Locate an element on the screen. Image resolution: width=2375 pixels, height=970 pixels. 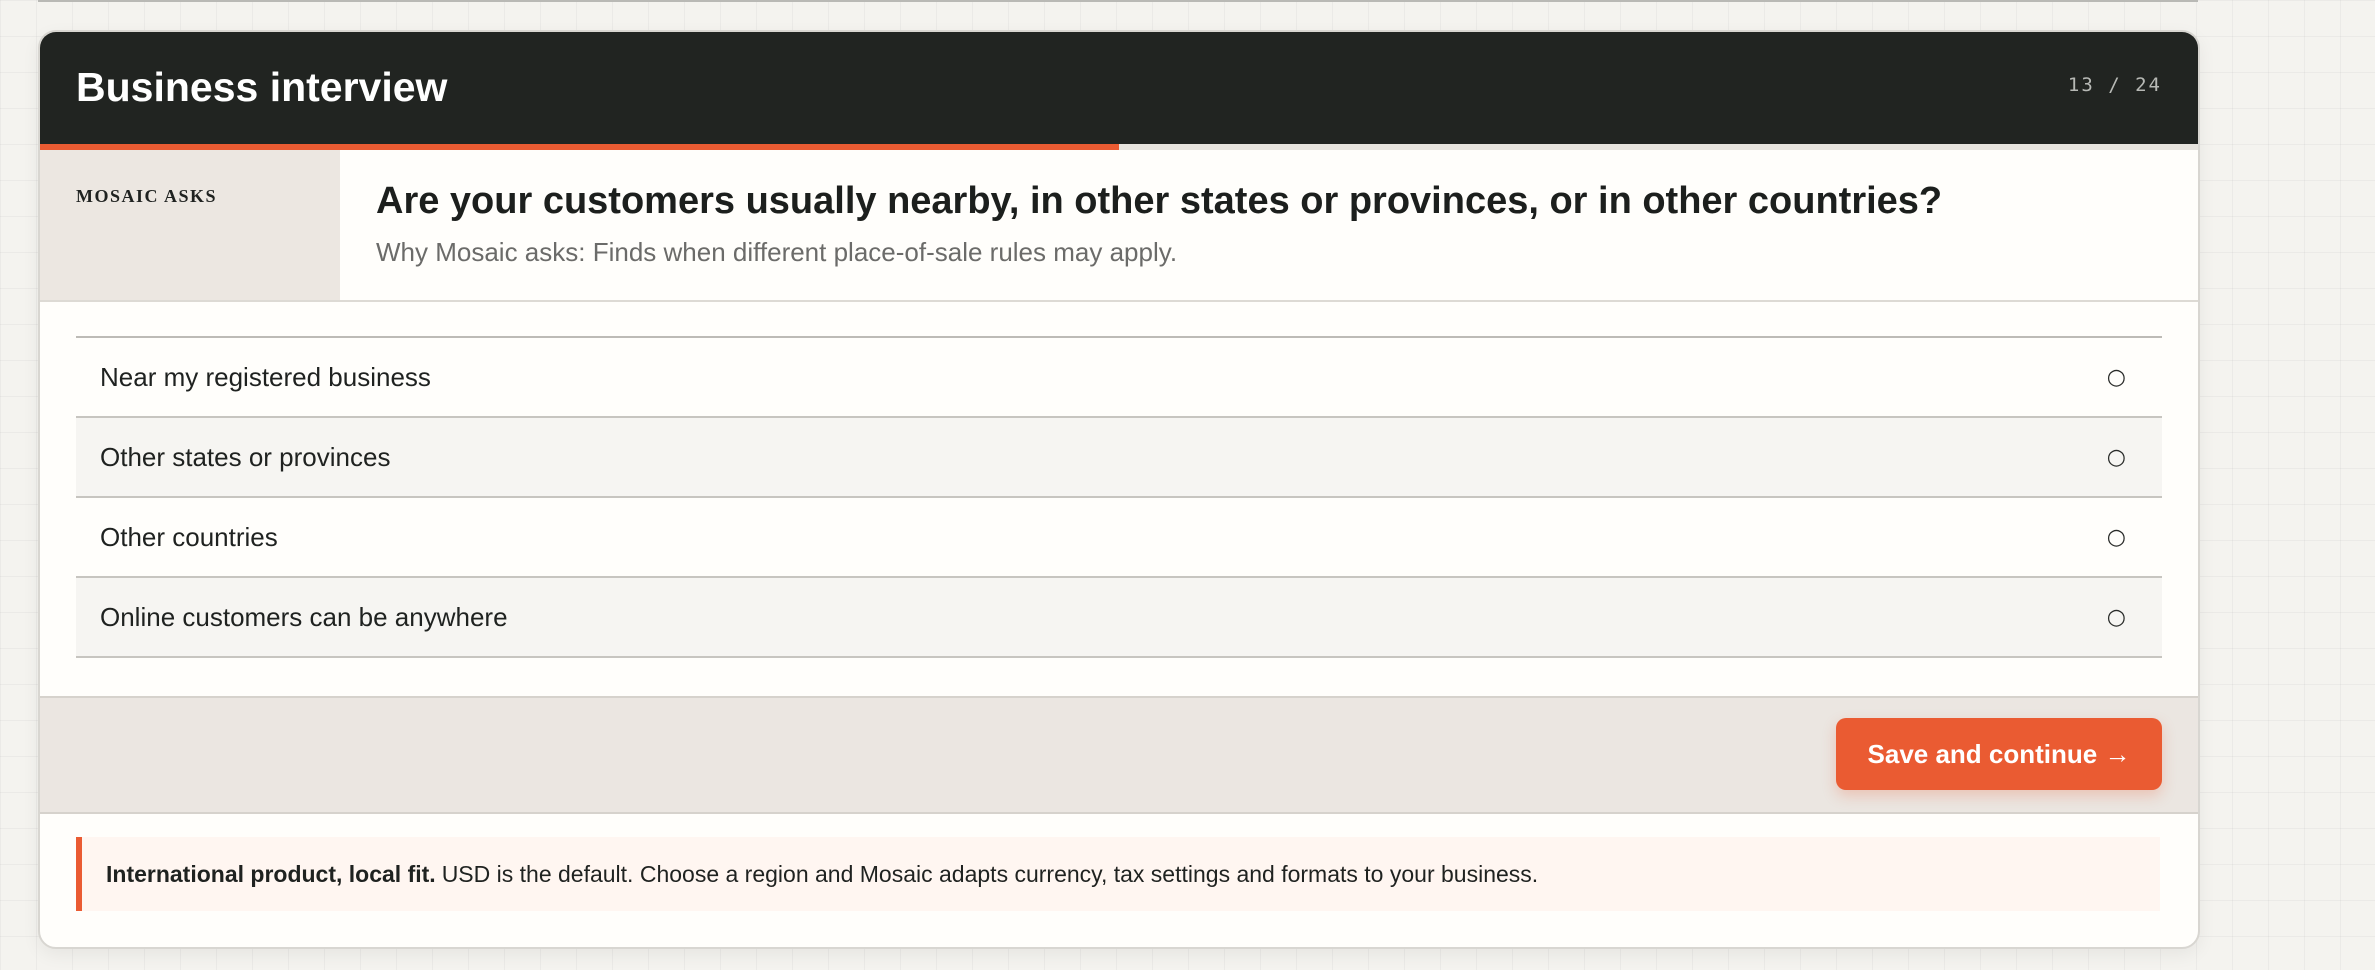
save-and-continue-button: Save and continue → is located at coordinates (1999, 754).